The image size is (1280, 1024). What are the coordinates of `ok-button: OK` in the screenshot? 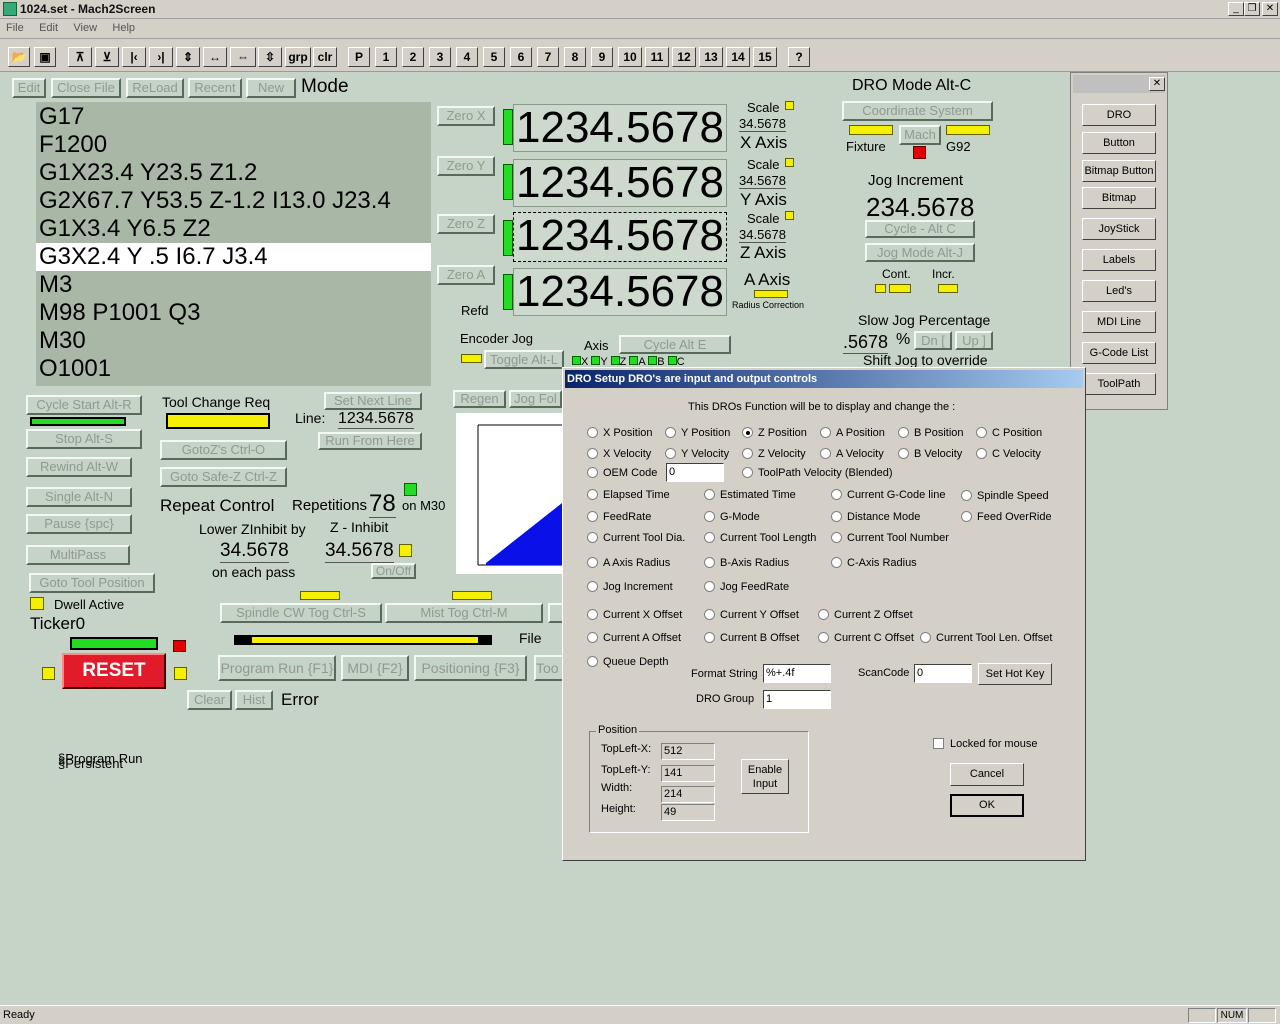 It's located at (987, 805).